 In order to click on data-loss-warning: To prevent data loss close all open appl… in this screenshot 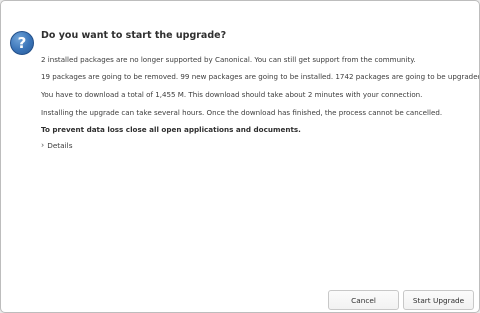, I will do `click(171, 129)`.